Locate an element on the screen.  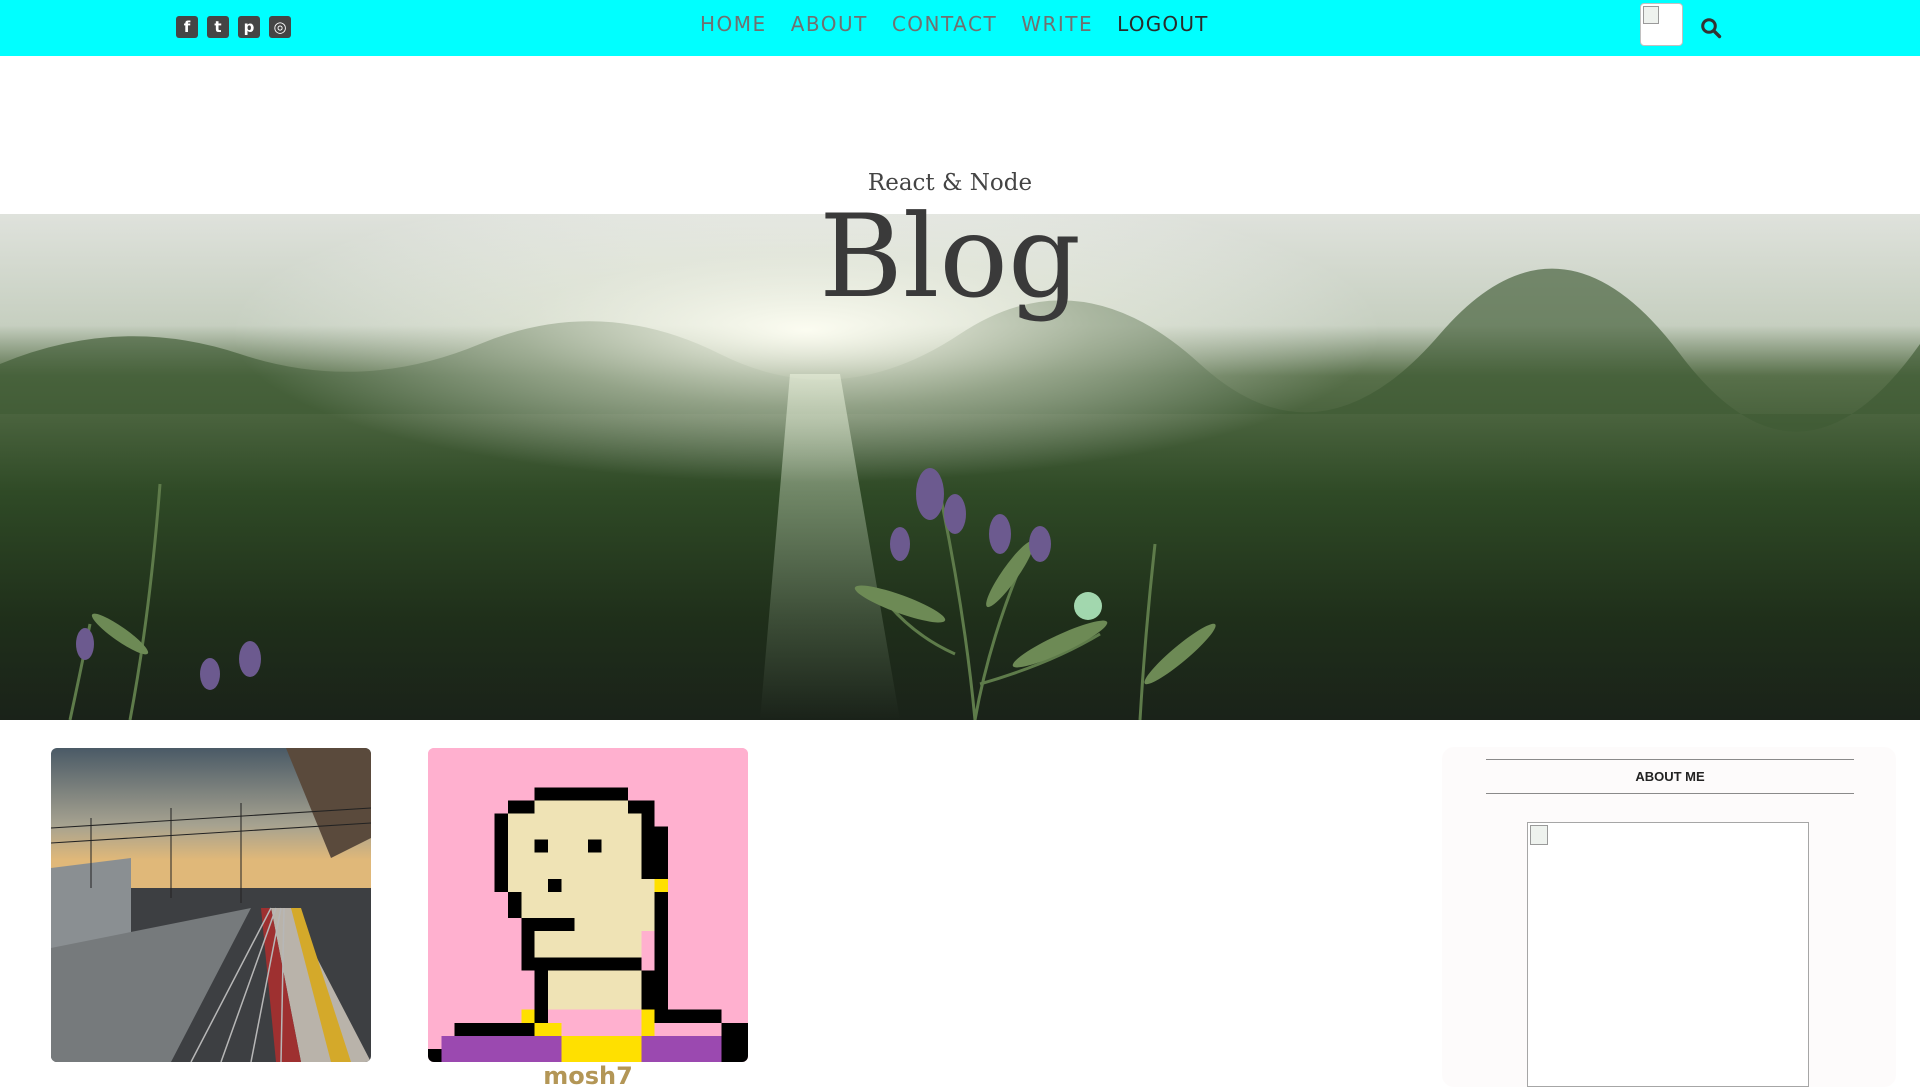
sidebar: ABOUT ME is located at coordinates (1669, 917).